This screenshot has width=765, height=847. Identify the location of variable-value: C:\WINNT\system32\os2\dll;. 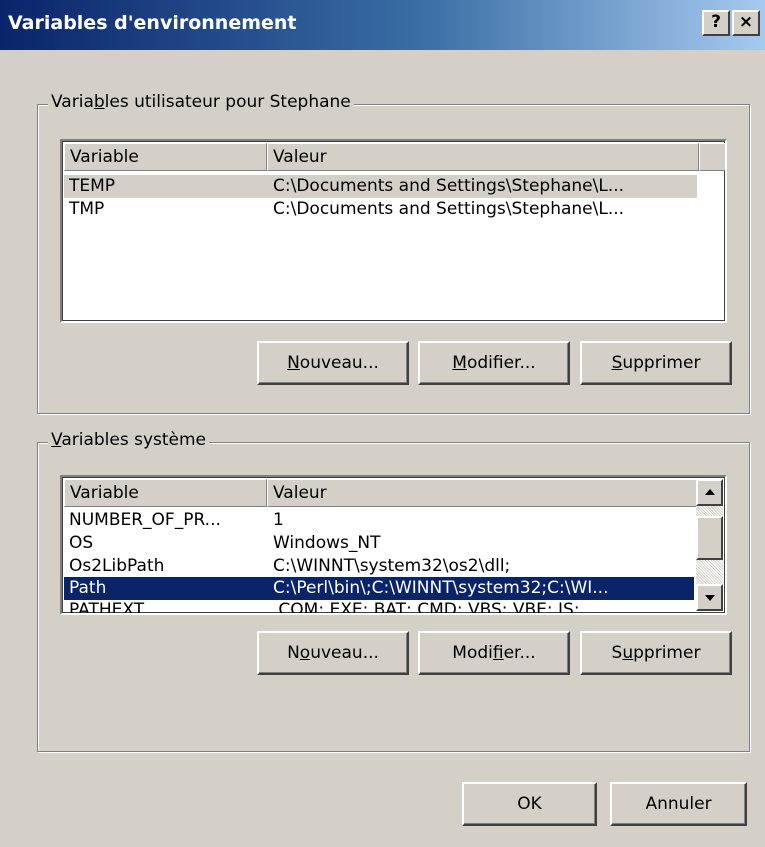
(392, 566).